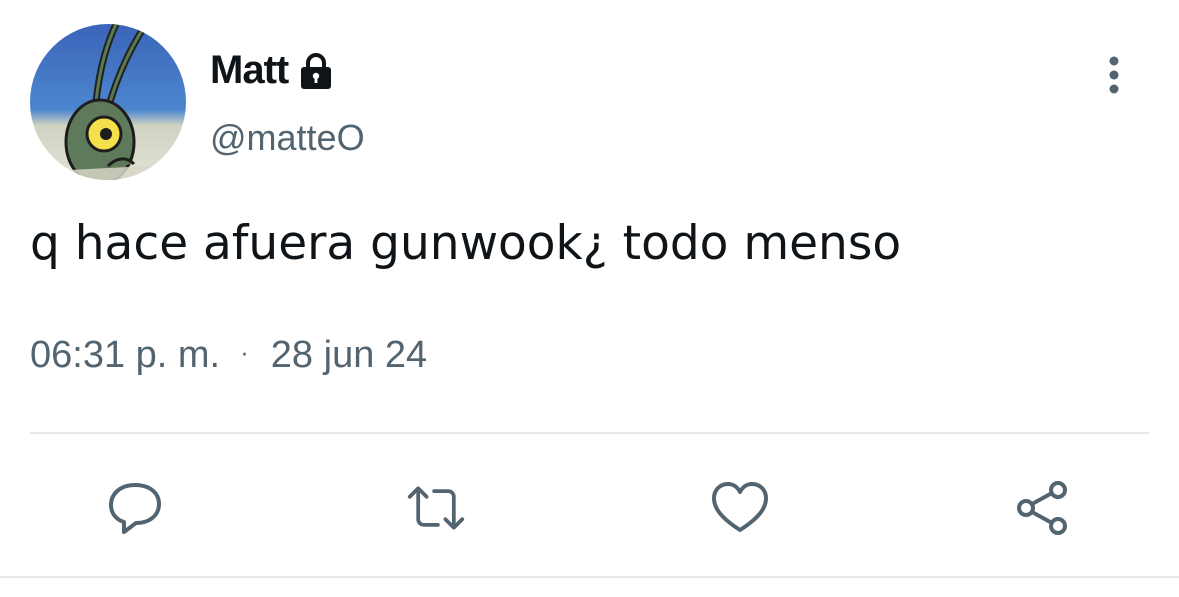 The width and height of the screenshot is (1179, 597). Describe the element at coordinates (589, 577) in the screenshot. I see `bottom-divider` at that location.